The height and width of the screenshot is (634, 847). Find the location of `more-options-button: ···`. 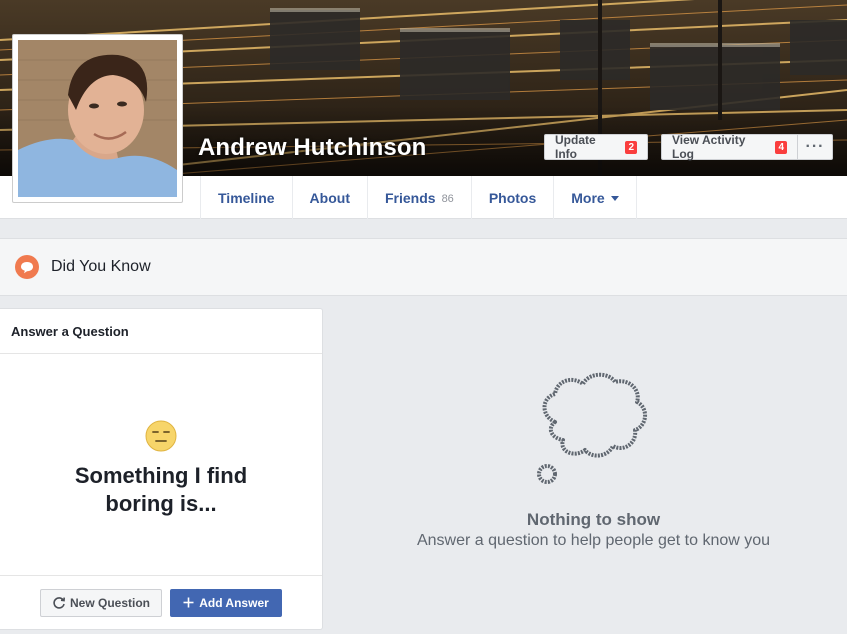

more-options-button: ··· is located at coordinates (815, 147).